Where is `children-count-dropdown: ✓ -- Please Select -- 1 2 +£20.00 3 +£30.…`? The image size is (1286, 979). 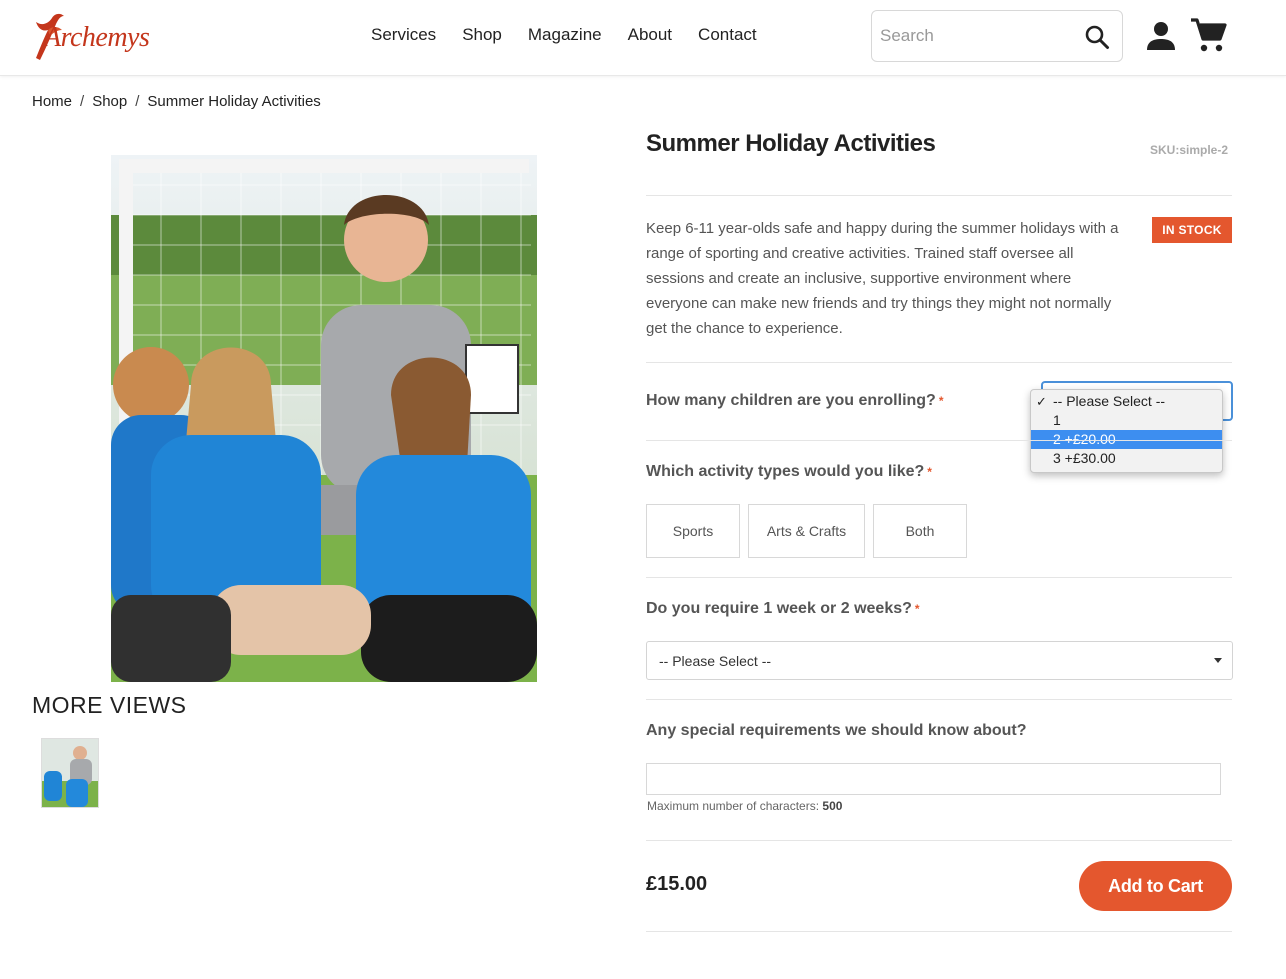 children-count-dropdown: ✓ -- Please Select -- 1 2 +£20.00 3 +£30.… is located at coordinates (1126, 431).